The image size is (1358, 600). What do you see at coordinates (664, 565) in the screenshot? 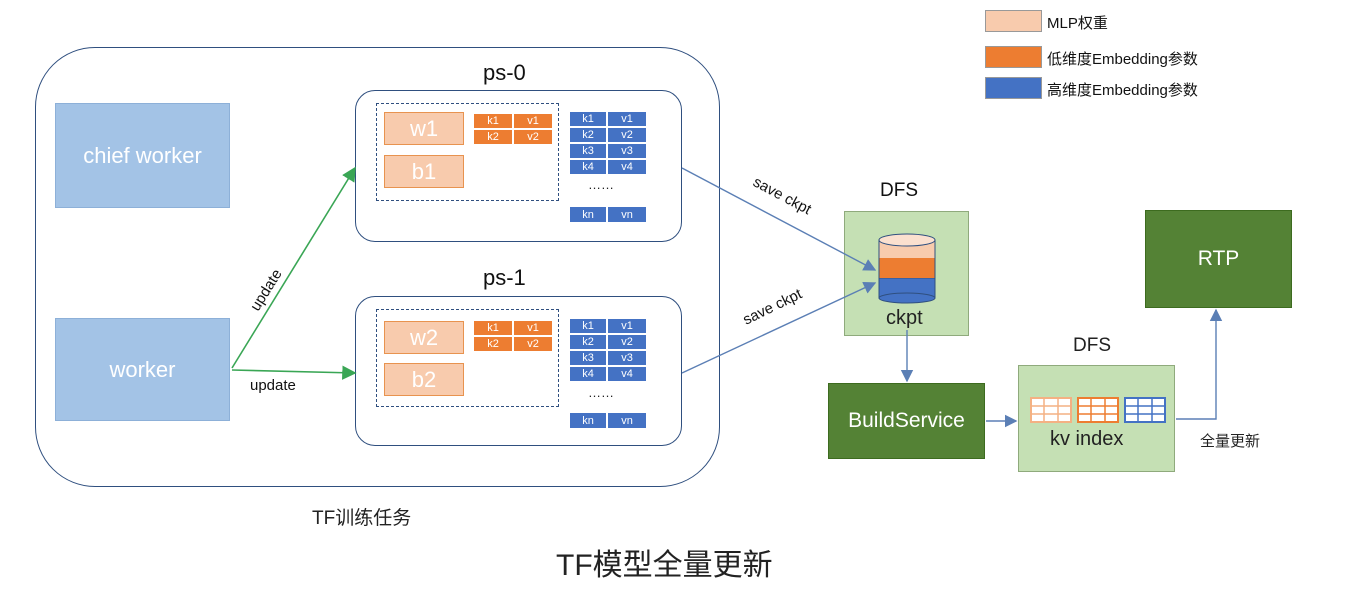
I see `figure-caption: TF模型全量更新` at bounding box center [664, 565].